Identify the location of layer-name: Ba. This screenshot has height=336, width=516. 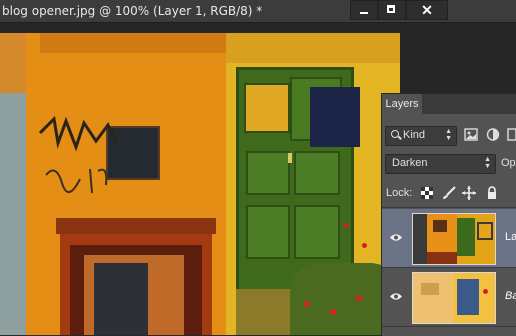
(510, 296).